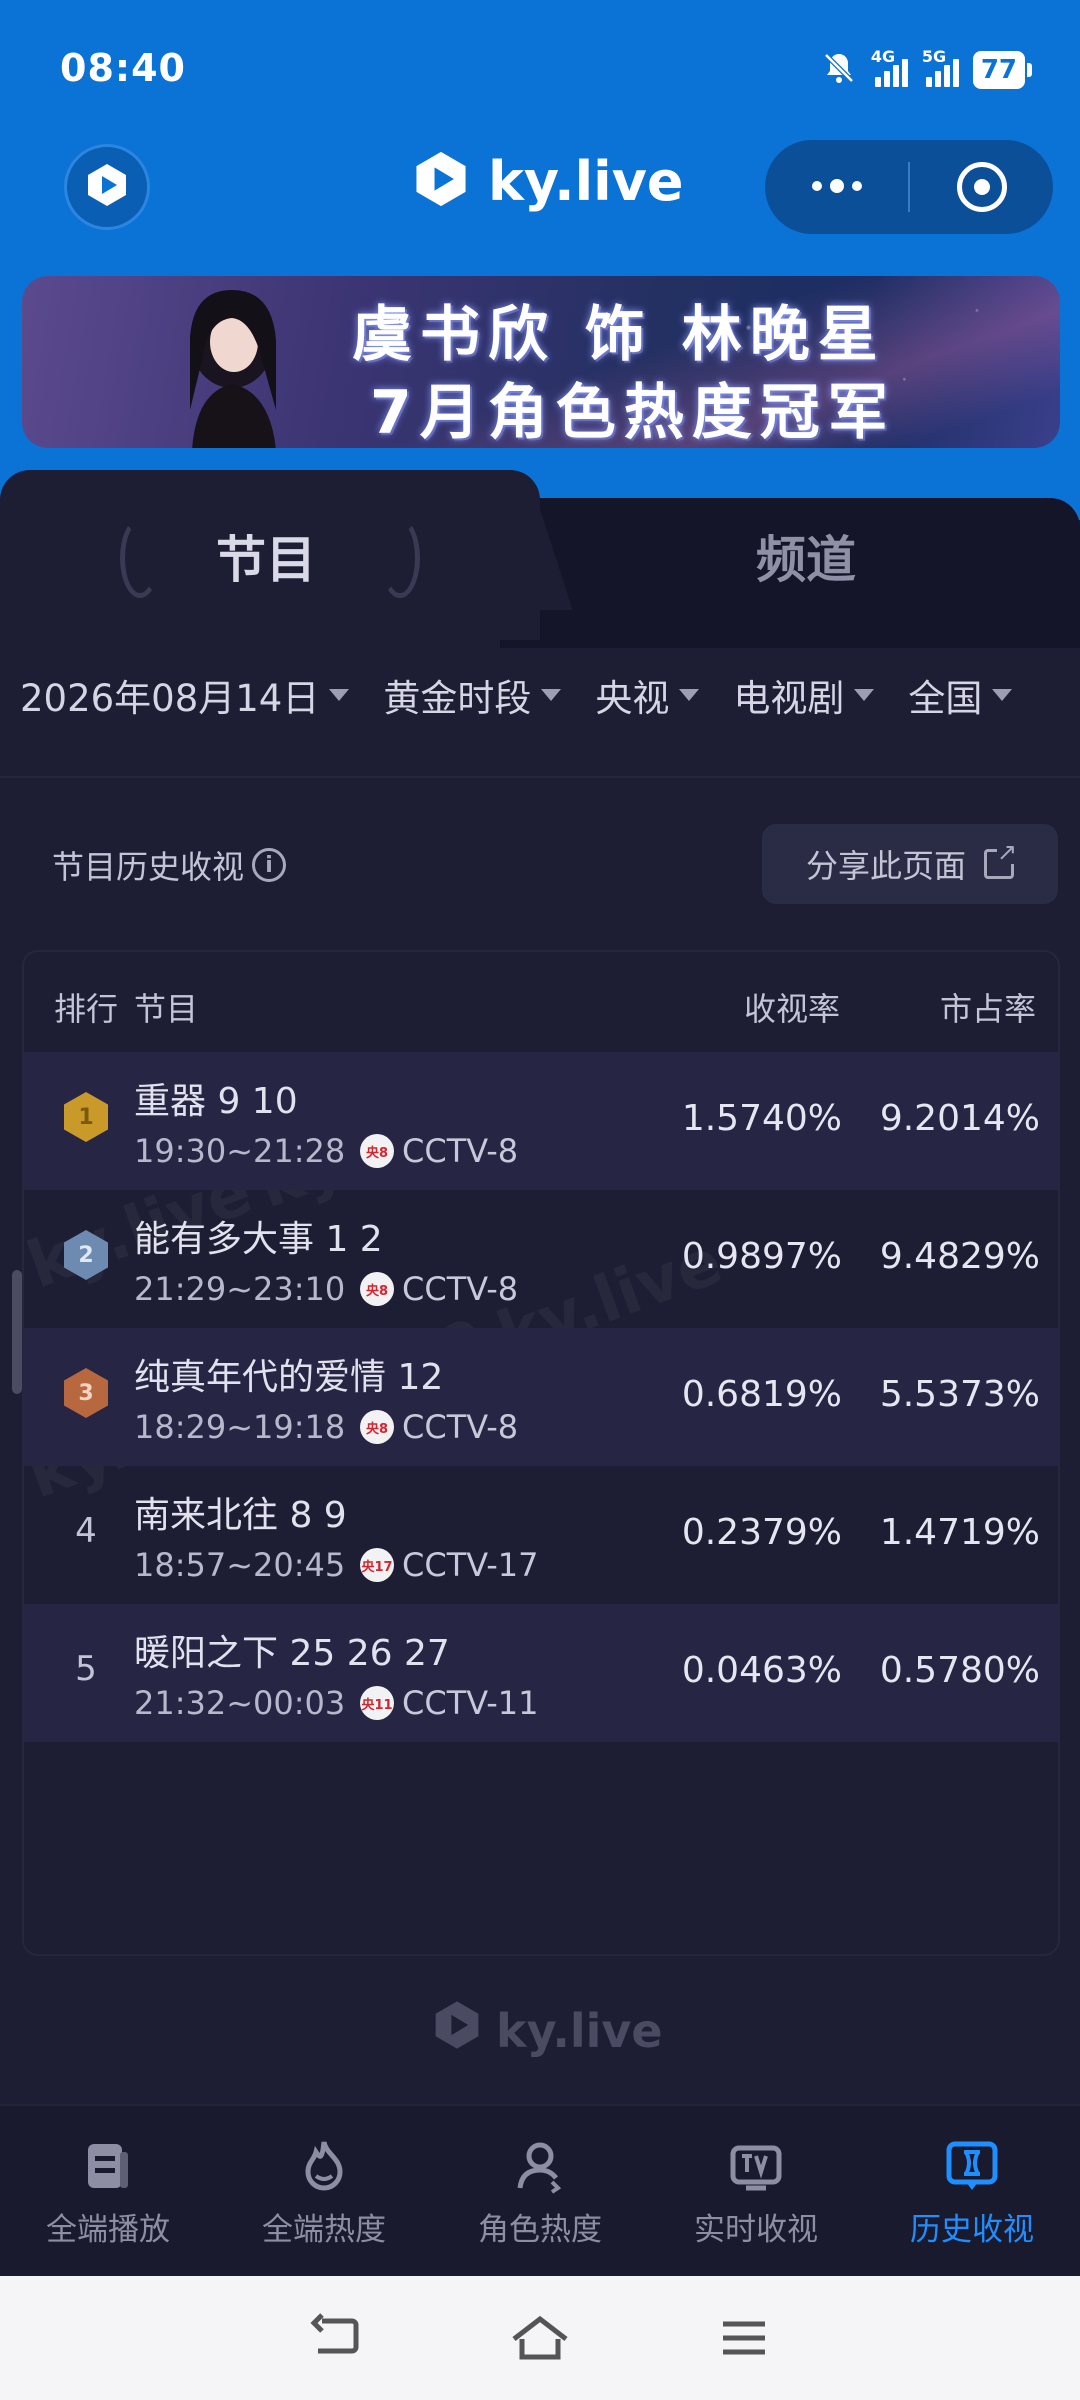 This screenshot has width=1080, height=2400. What do you see at coordinates (540, 2338) in the screenshot?
I see `home-icon` at bounding box center [540, 2338].